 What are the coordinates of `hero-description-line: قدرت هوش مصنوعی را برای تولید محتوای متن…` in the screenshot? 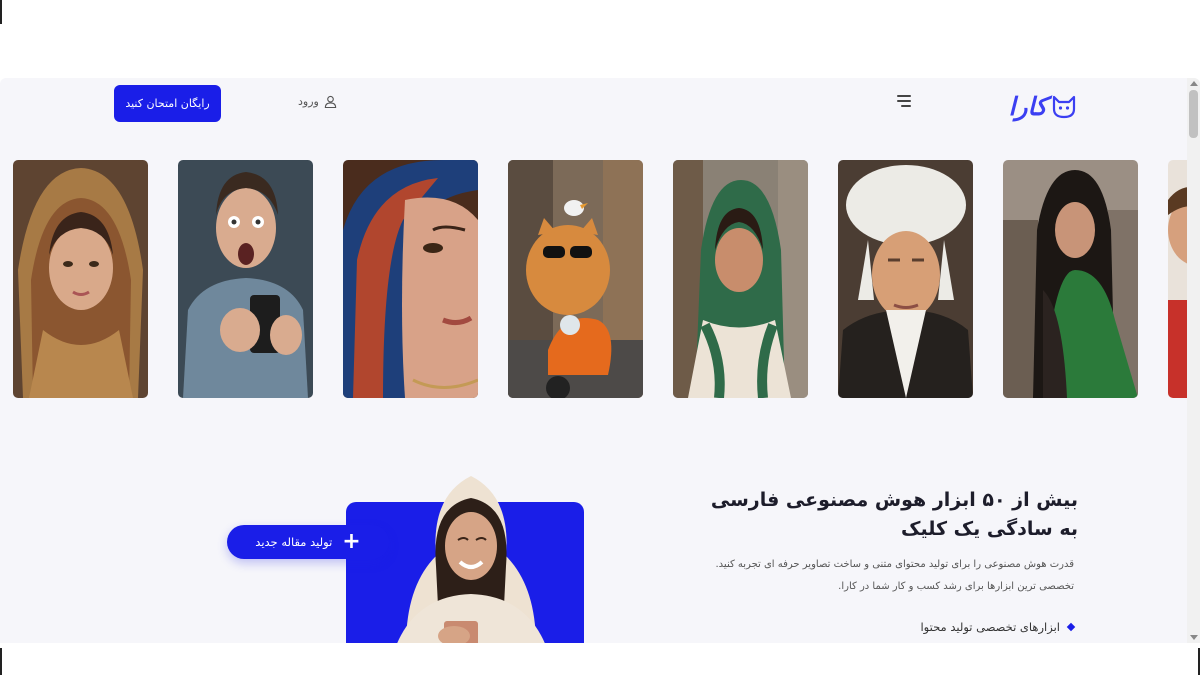 It's located at (895, 564).